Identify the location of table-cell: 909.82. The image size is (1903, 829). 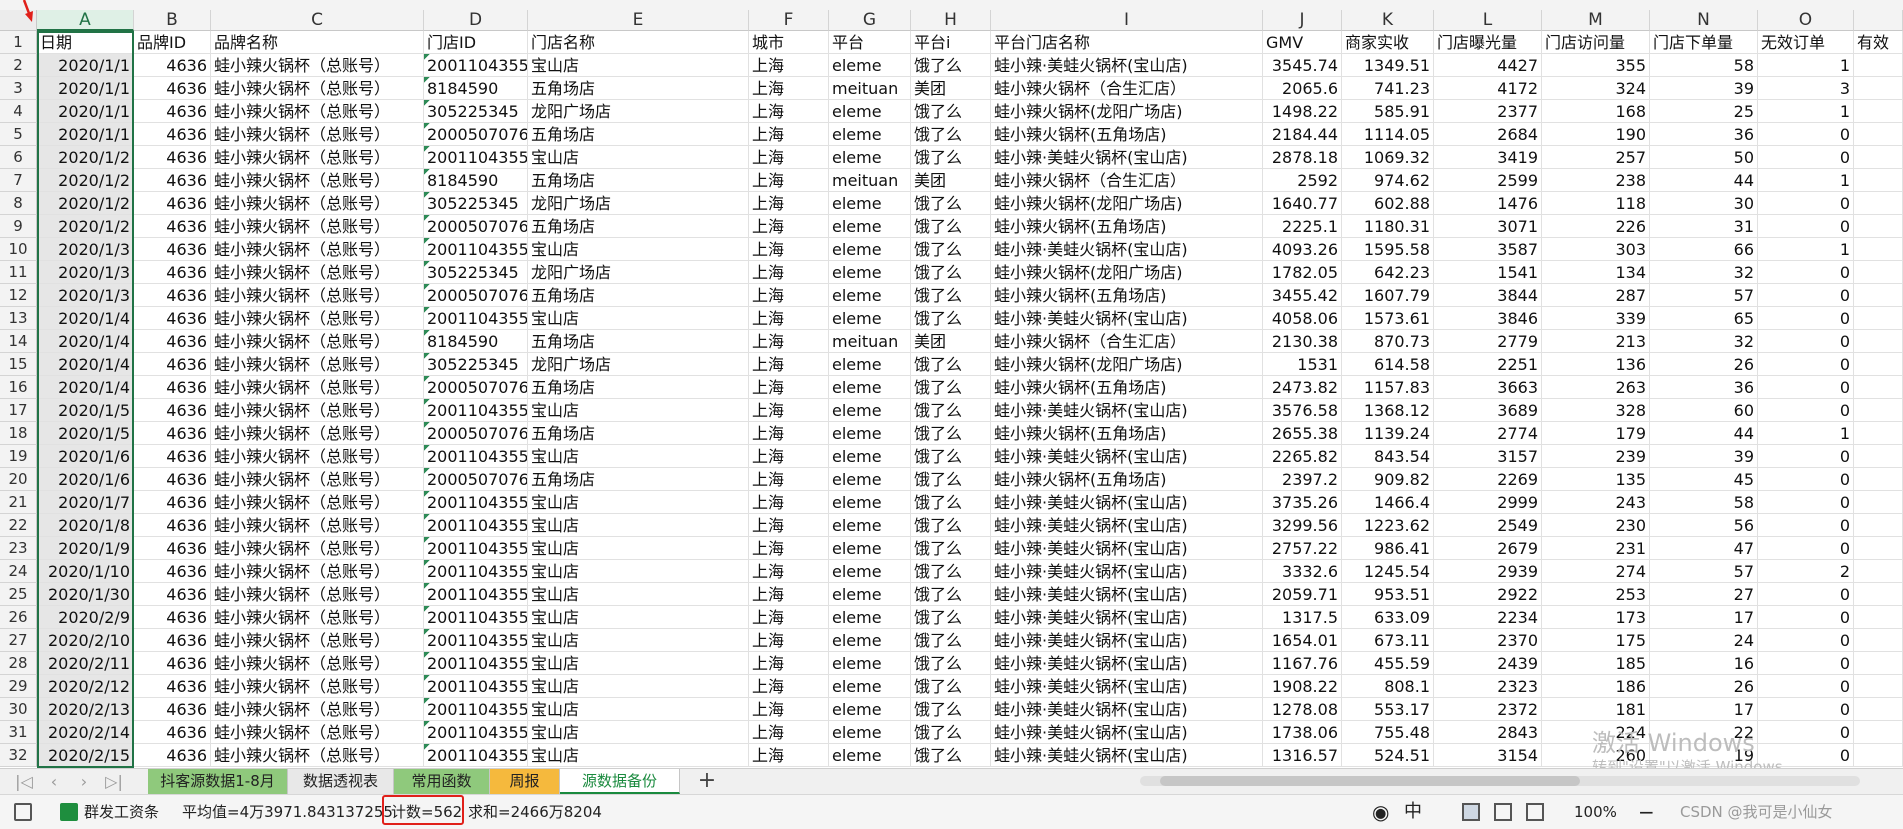
(1388, 479).